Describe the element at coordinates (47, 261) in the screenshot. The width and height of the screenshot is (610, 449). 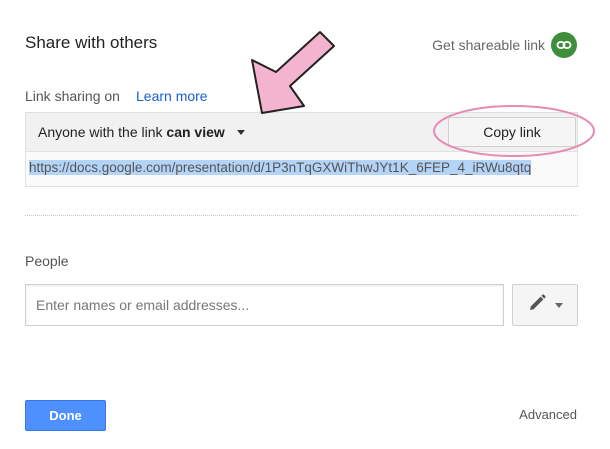
I see `people-label: People` at that location.